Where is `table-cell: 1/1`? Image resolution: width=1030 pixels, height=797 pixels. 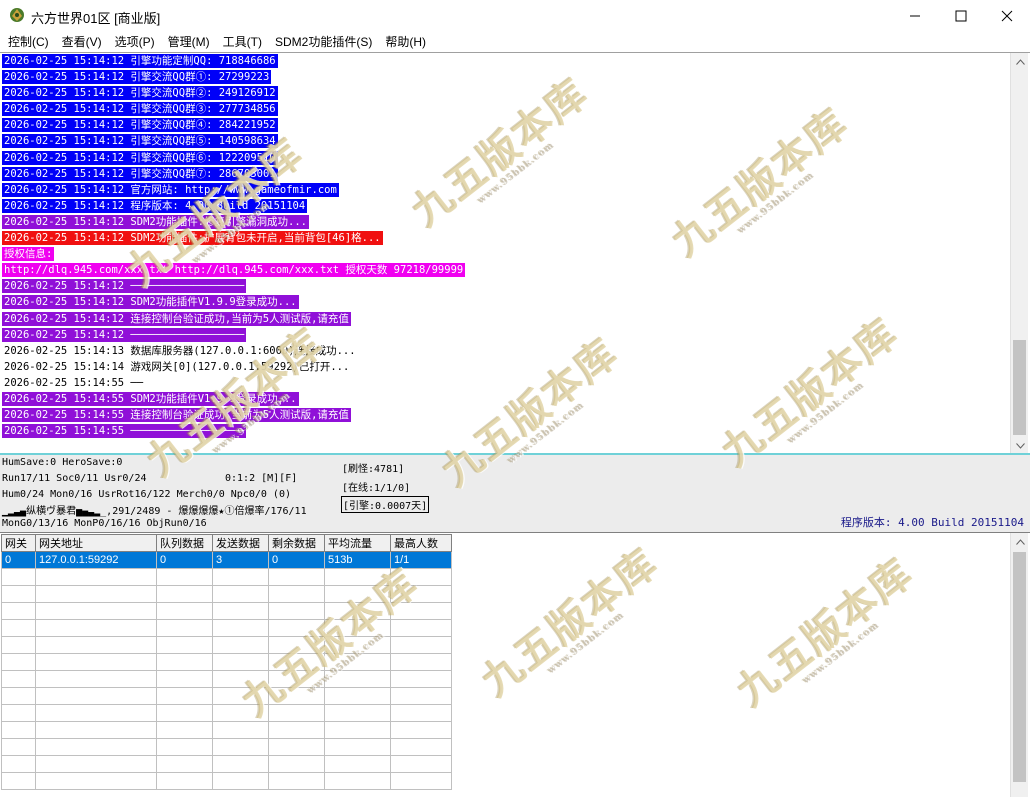 table-cell: 1/1 is located at coordinates (421, 560).